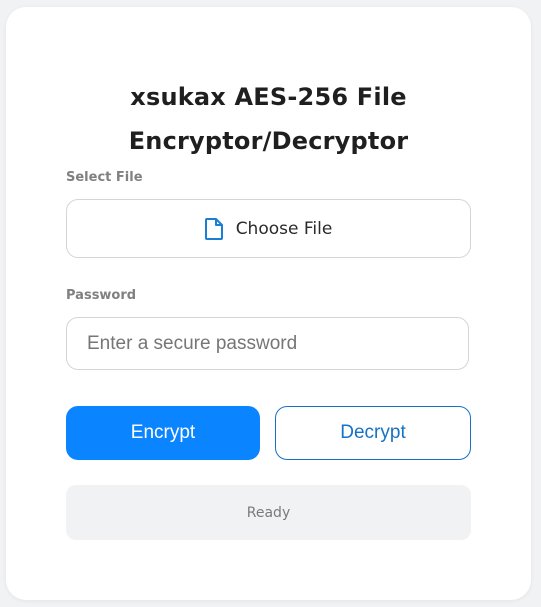  What do you see at coordinates (213, 228) in the screenshot?
I see `file-icon` at bounding box center [213, 228].